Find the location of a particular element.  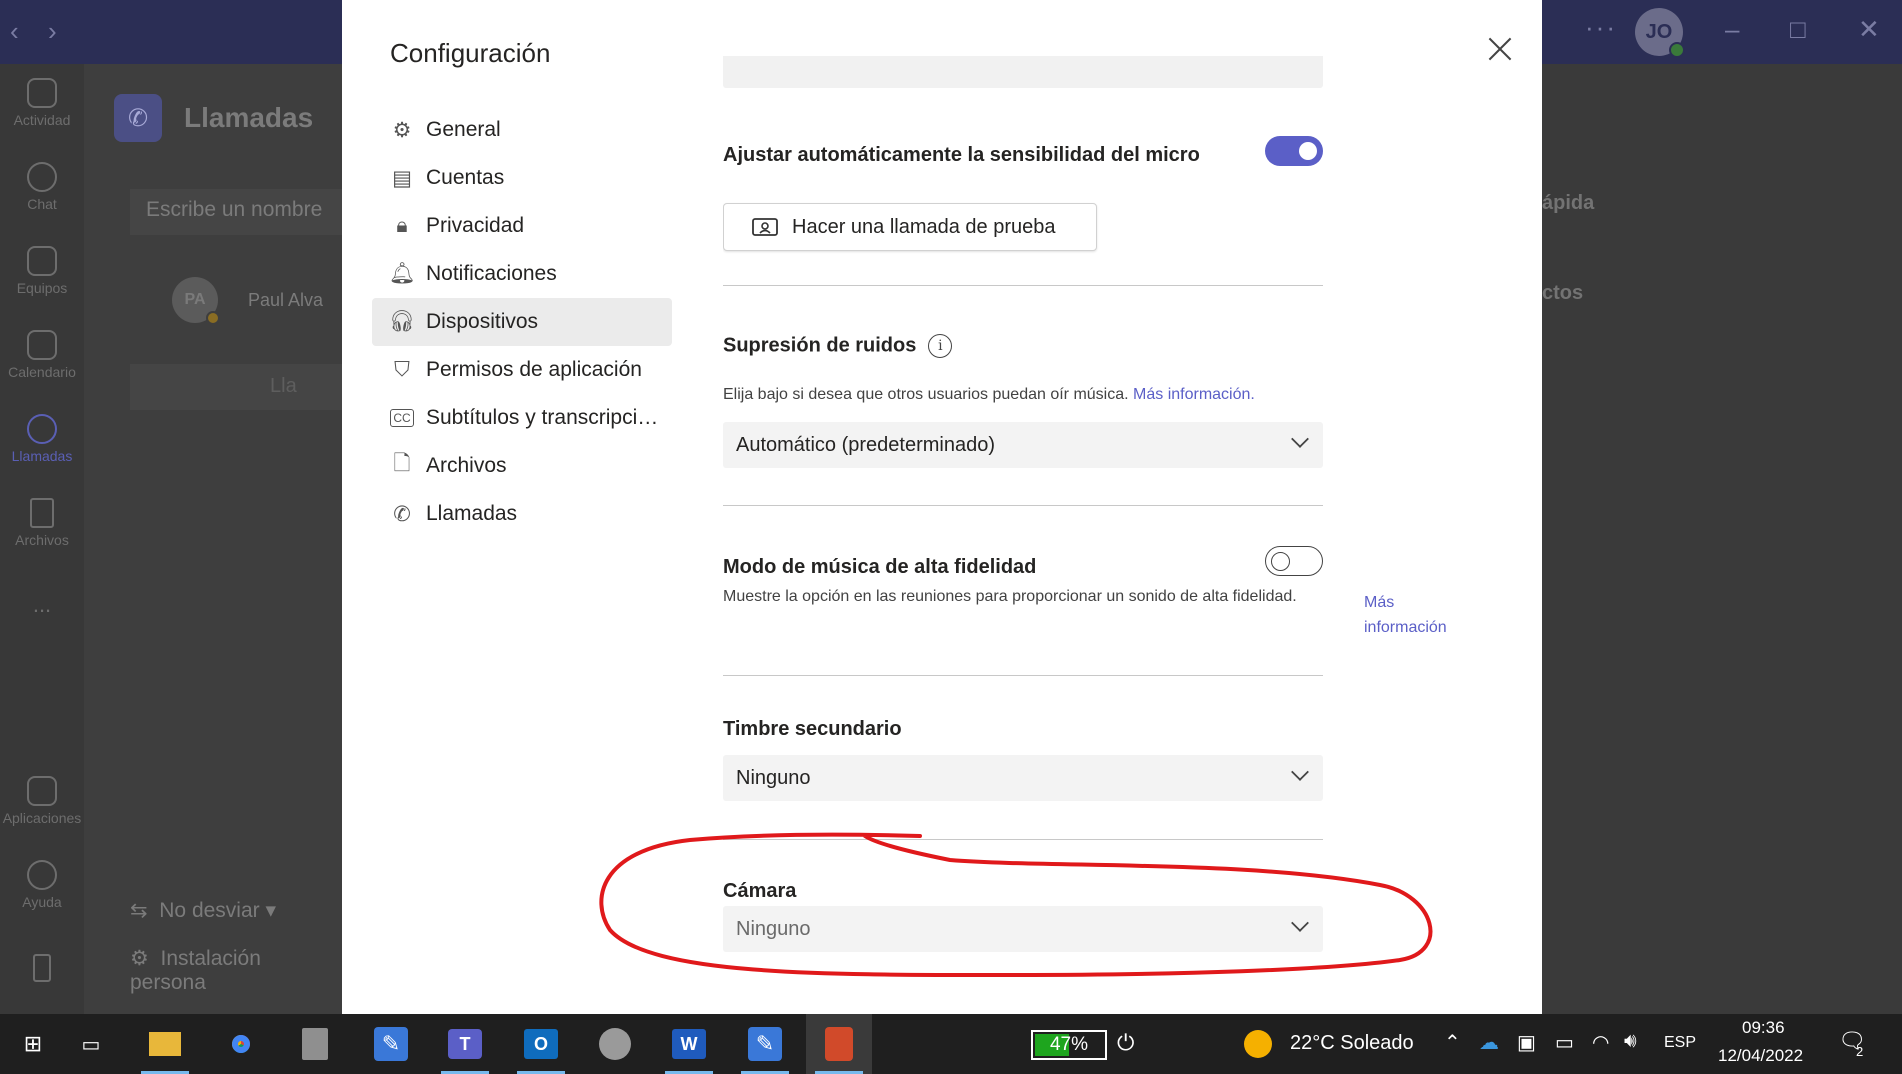

rail-label: Aplicaciones is located at coordinates (42, 818).